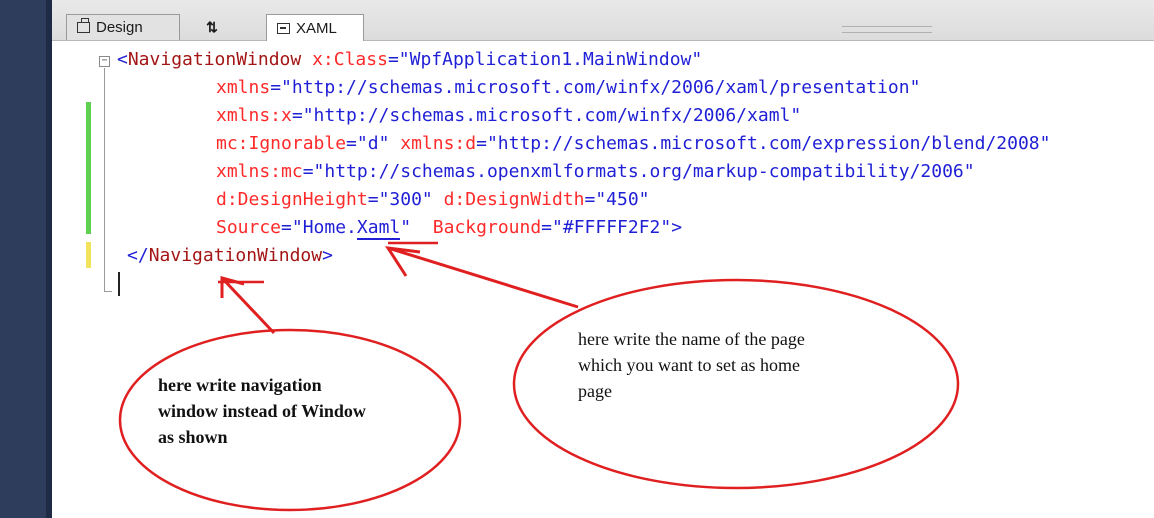 This screenshot has width=1154, height=518. I want to click on arrow-to-tag, so click(248, 305).